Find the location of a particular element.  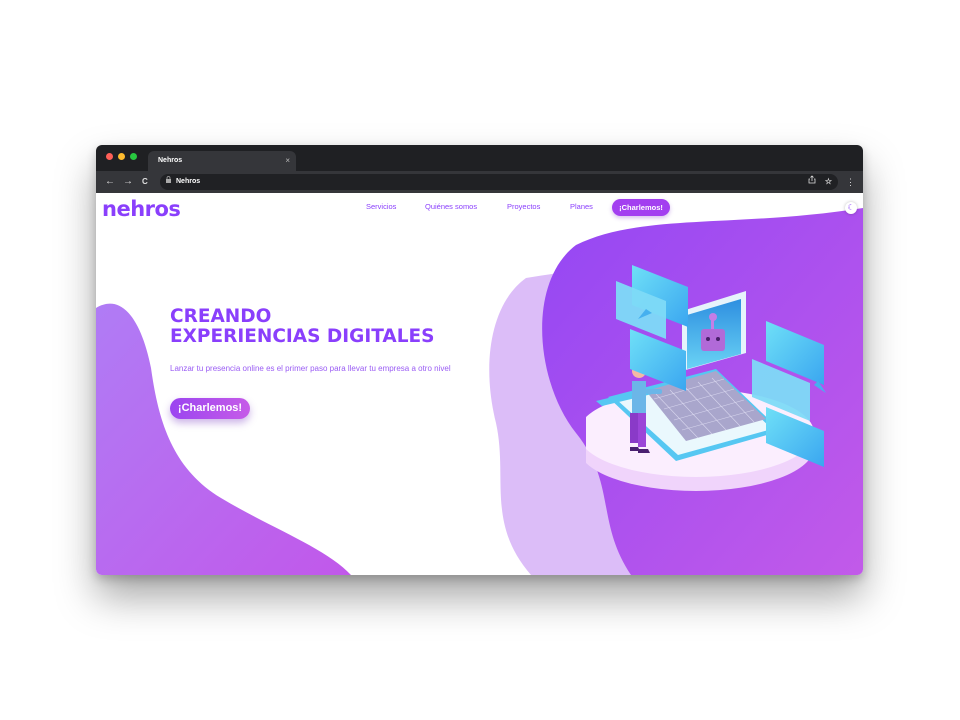

address-toolbar: ← → C Nehros ☆ ⋮ is located at coordinates (479, 182).